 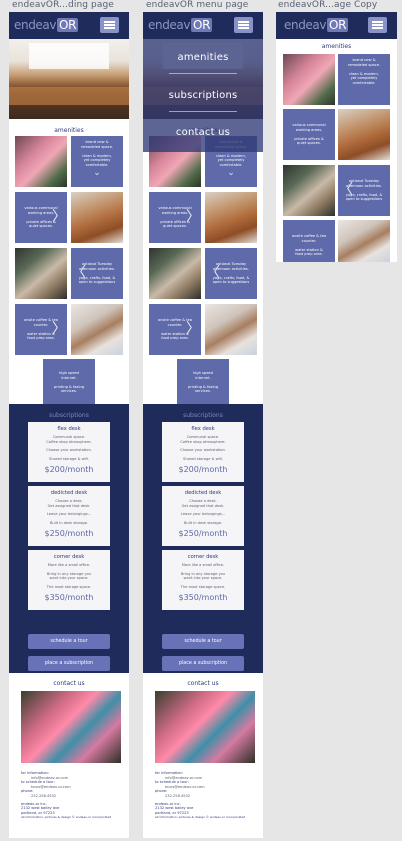 I want to click on board-title-copy: endeavOR...age Copy, so click(x=328, y=5).